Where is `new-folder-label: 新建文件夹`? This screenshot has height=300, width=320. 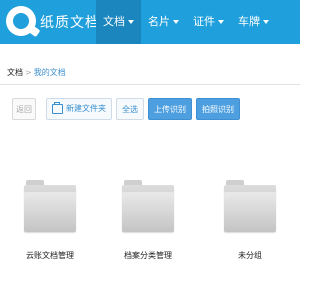
new-folder-label: 新建文件夹 is located at coordinates (86, 108).